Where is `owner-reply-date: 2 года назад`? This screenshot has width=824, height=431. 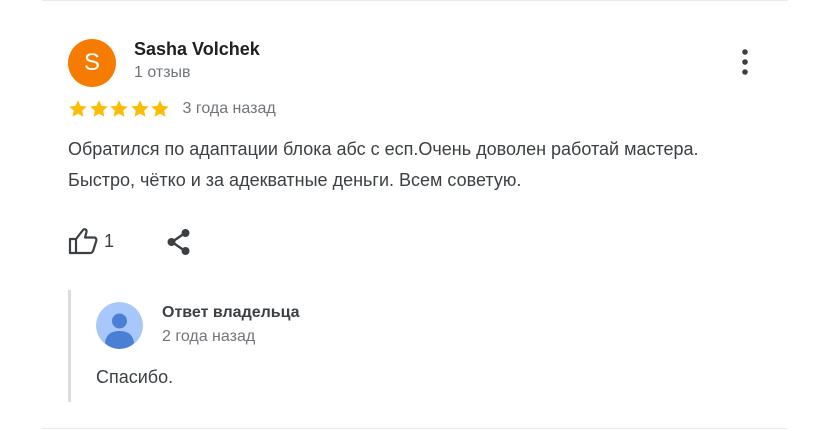
owner-reply-date: 2 года назад is located at coordinates (209, 336).